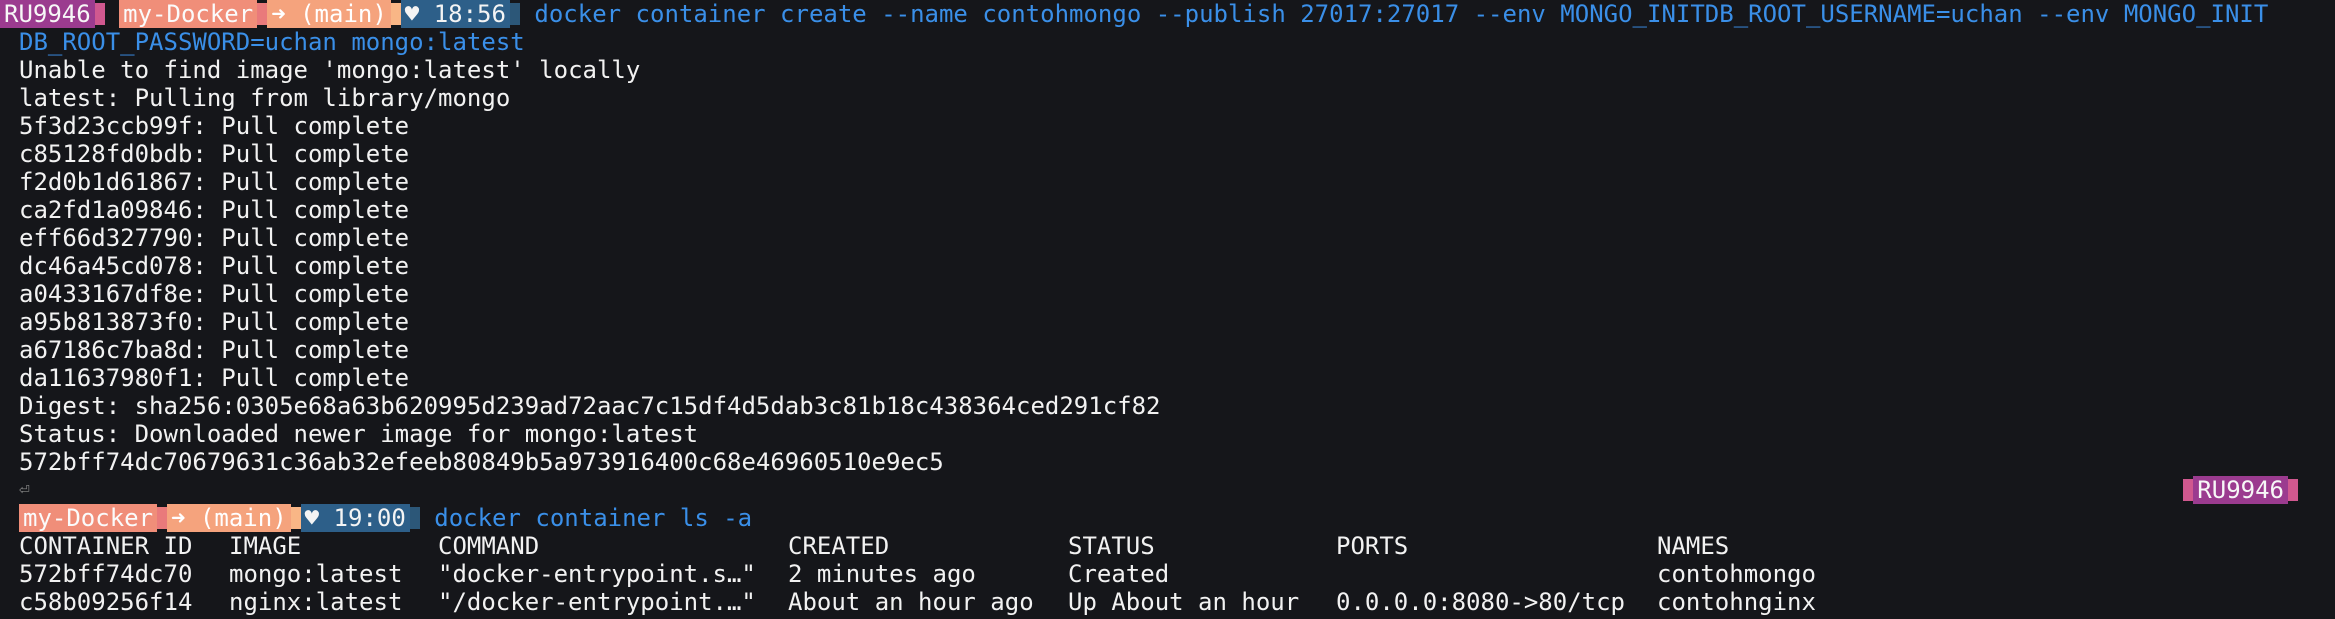  Describe the element at coordinates (214, 322) in the screenshot. I see `output-line: a95b813873f0: Pull complete` at that location.